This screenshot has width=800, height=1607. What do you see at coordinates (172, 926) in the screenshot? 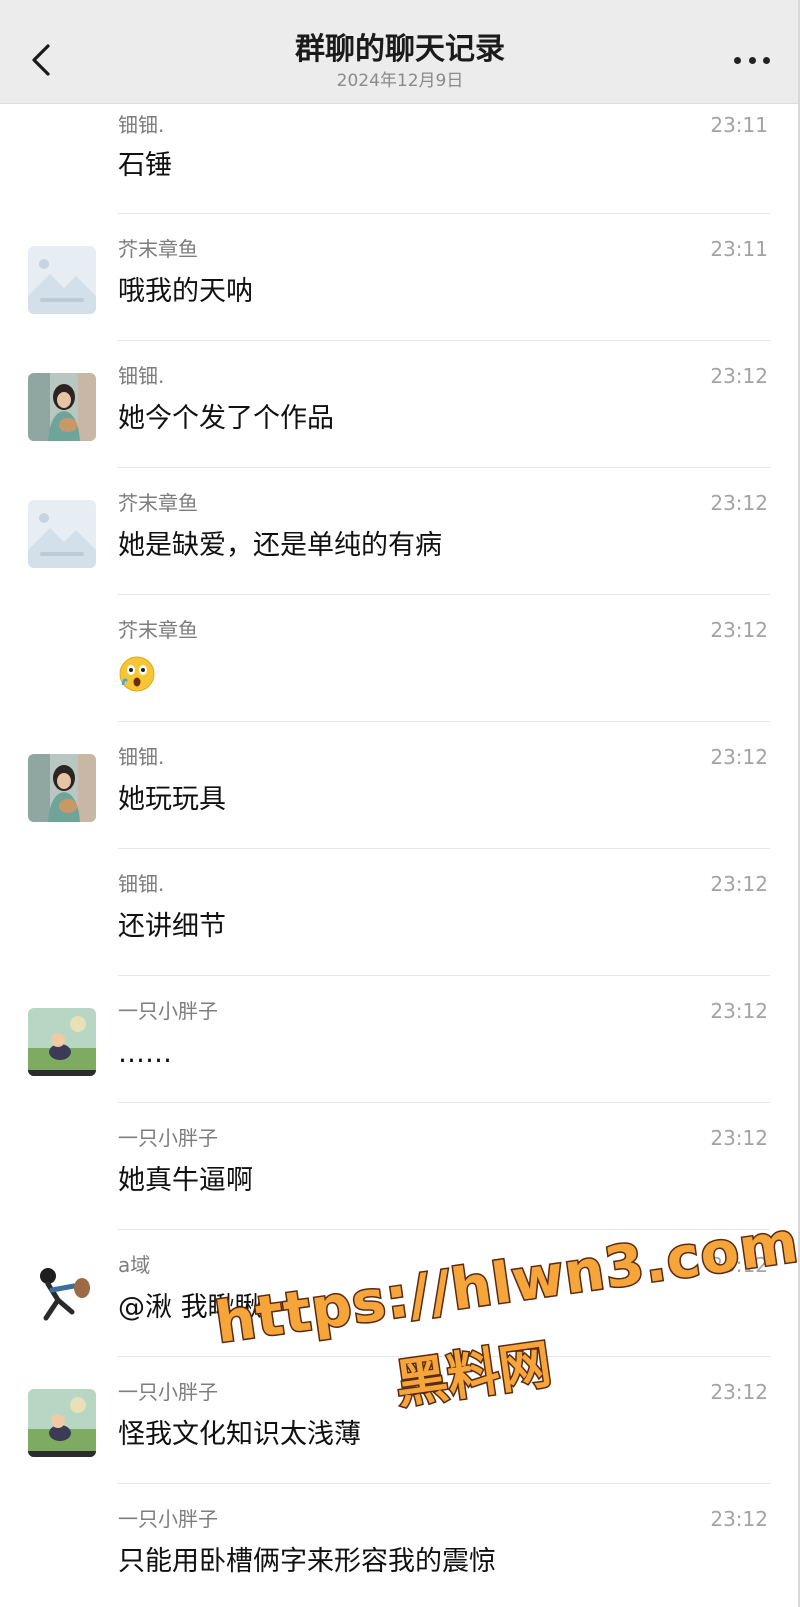
I see `message-text: 还讲细节` at bounding box center [172, 926].